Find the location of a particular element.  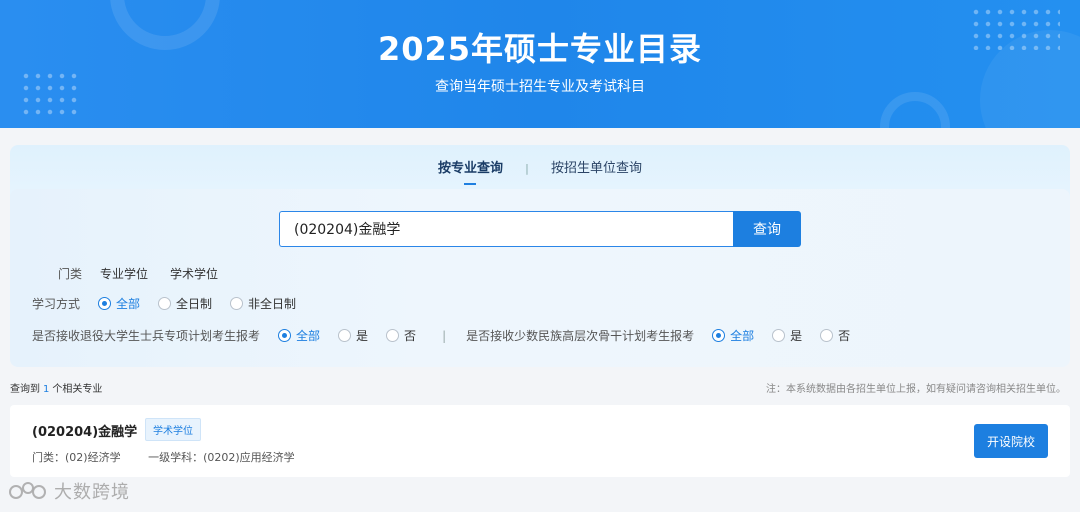

category-option-professional: 专业学位 is located at coordinates (124, 273).